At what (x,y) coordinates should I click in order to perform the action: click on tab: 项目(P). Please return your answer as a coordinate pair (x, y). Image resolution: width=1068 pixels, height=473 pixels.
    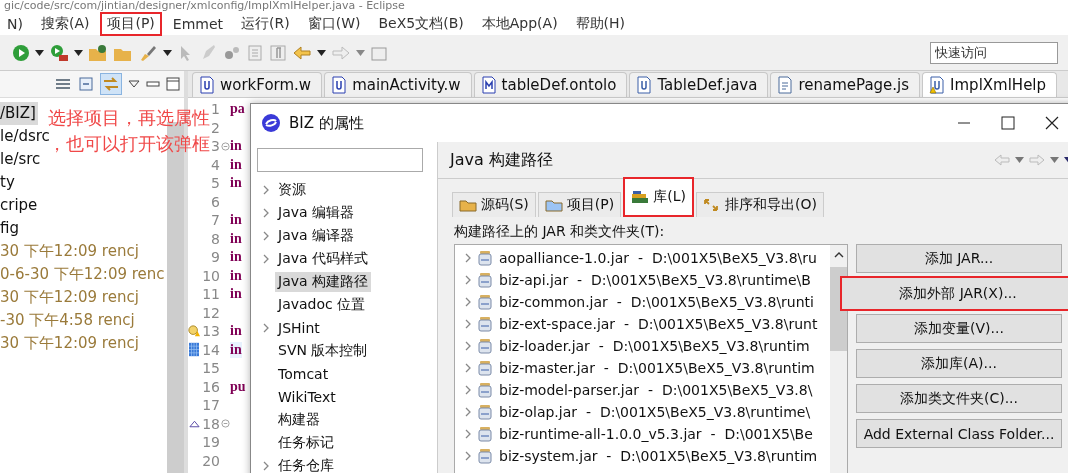
    Looking at the image, I should click on (579, 204).